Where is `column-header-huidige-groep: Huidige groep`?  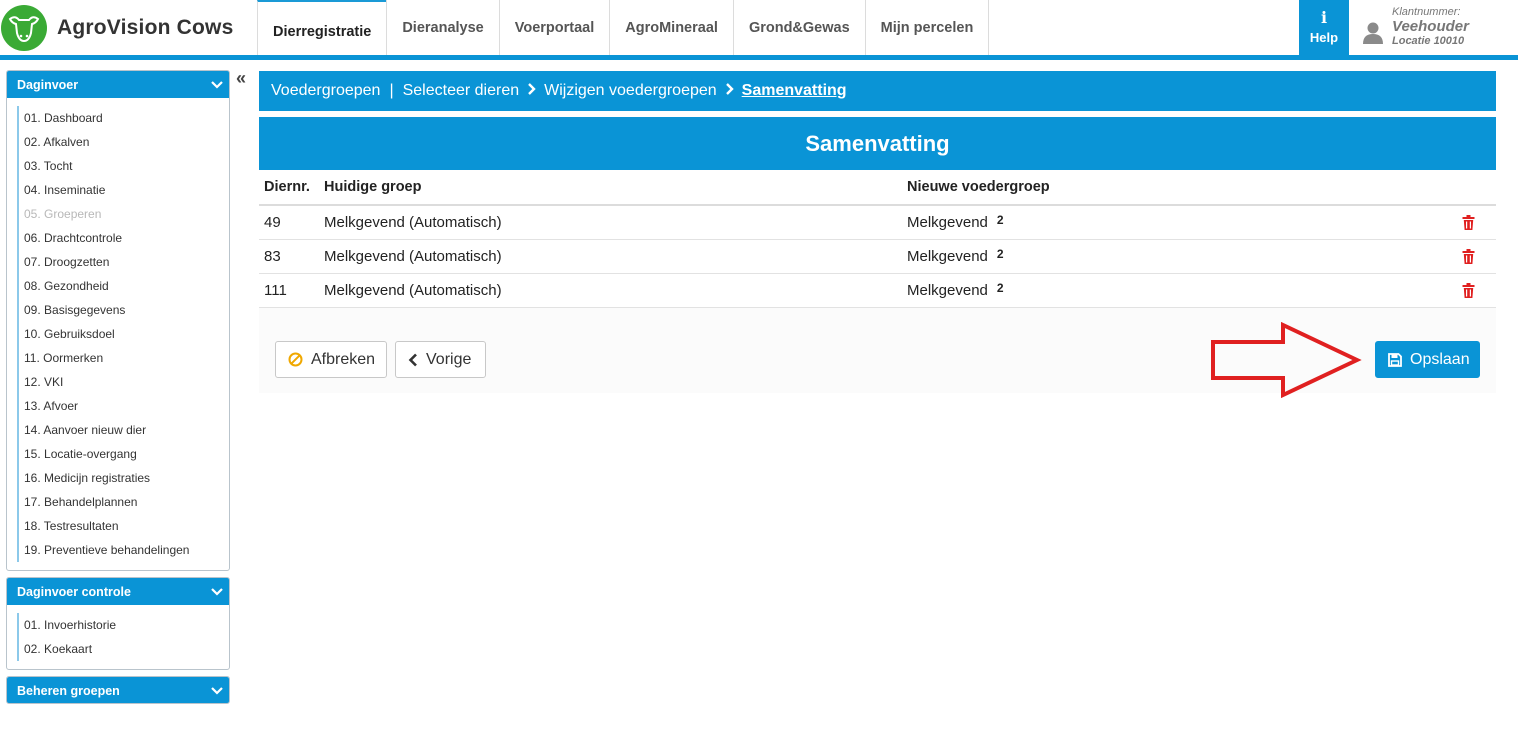
column-header-huidige-groep: Huidige groep is located at coordinates (610, 188).